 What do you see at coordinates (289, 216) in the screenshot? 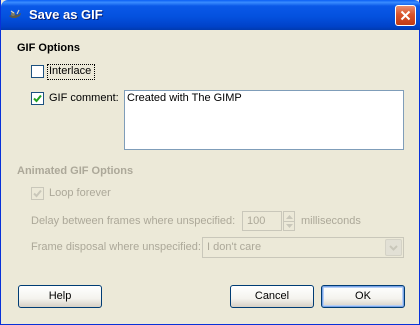
I see `spin-up-icon` at bounding box center [289, 216].